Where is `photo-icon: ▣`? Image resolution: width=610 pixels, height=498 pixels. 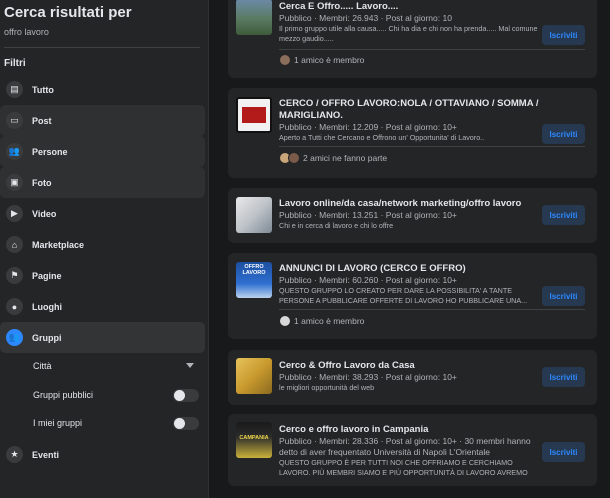
photo-icon: ▣ is located at coordinates (14, 182).